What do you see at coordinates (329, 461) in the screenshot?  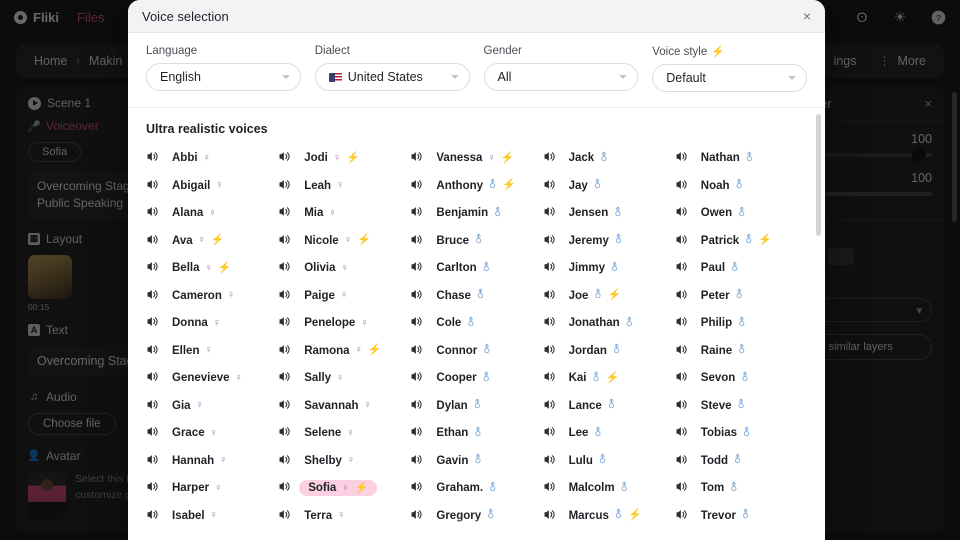 I see `voice-name: Shelby ♀` at bounding box center [329, 461].